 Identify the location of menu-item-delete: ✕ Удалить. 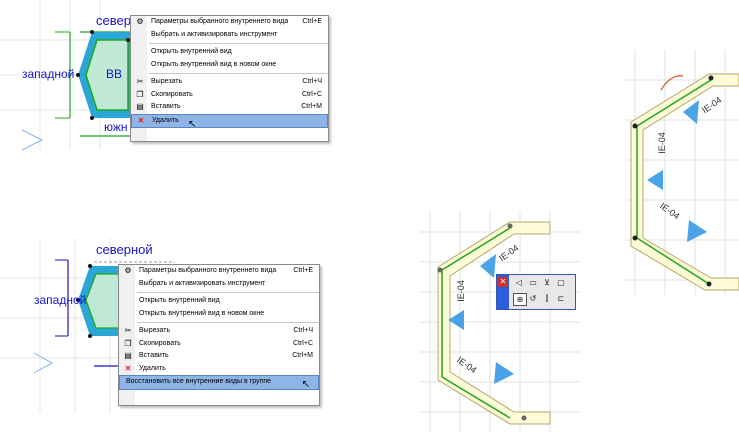
(219, 369).